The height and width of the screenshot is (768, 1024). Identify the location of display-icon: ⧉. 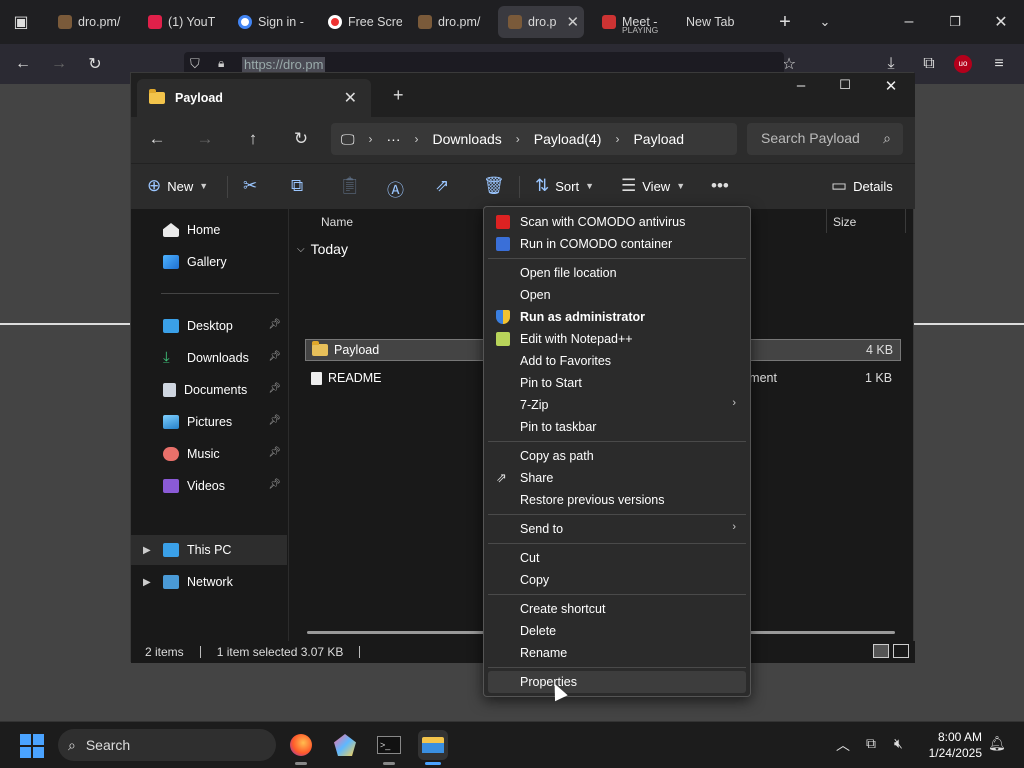
(871, 743).